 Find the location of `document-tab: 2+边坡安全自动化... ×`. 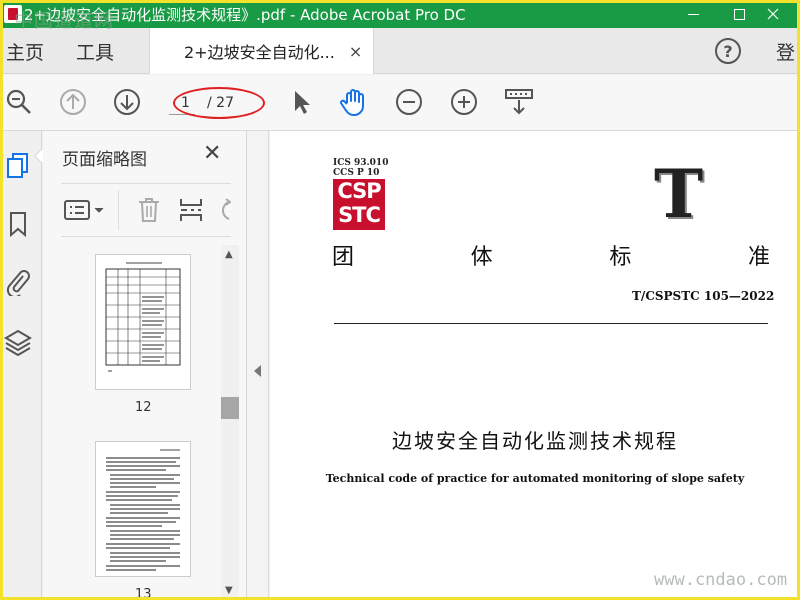

document-tab: 2+边坡安全自动化... × is located at coordinates (261, 51).